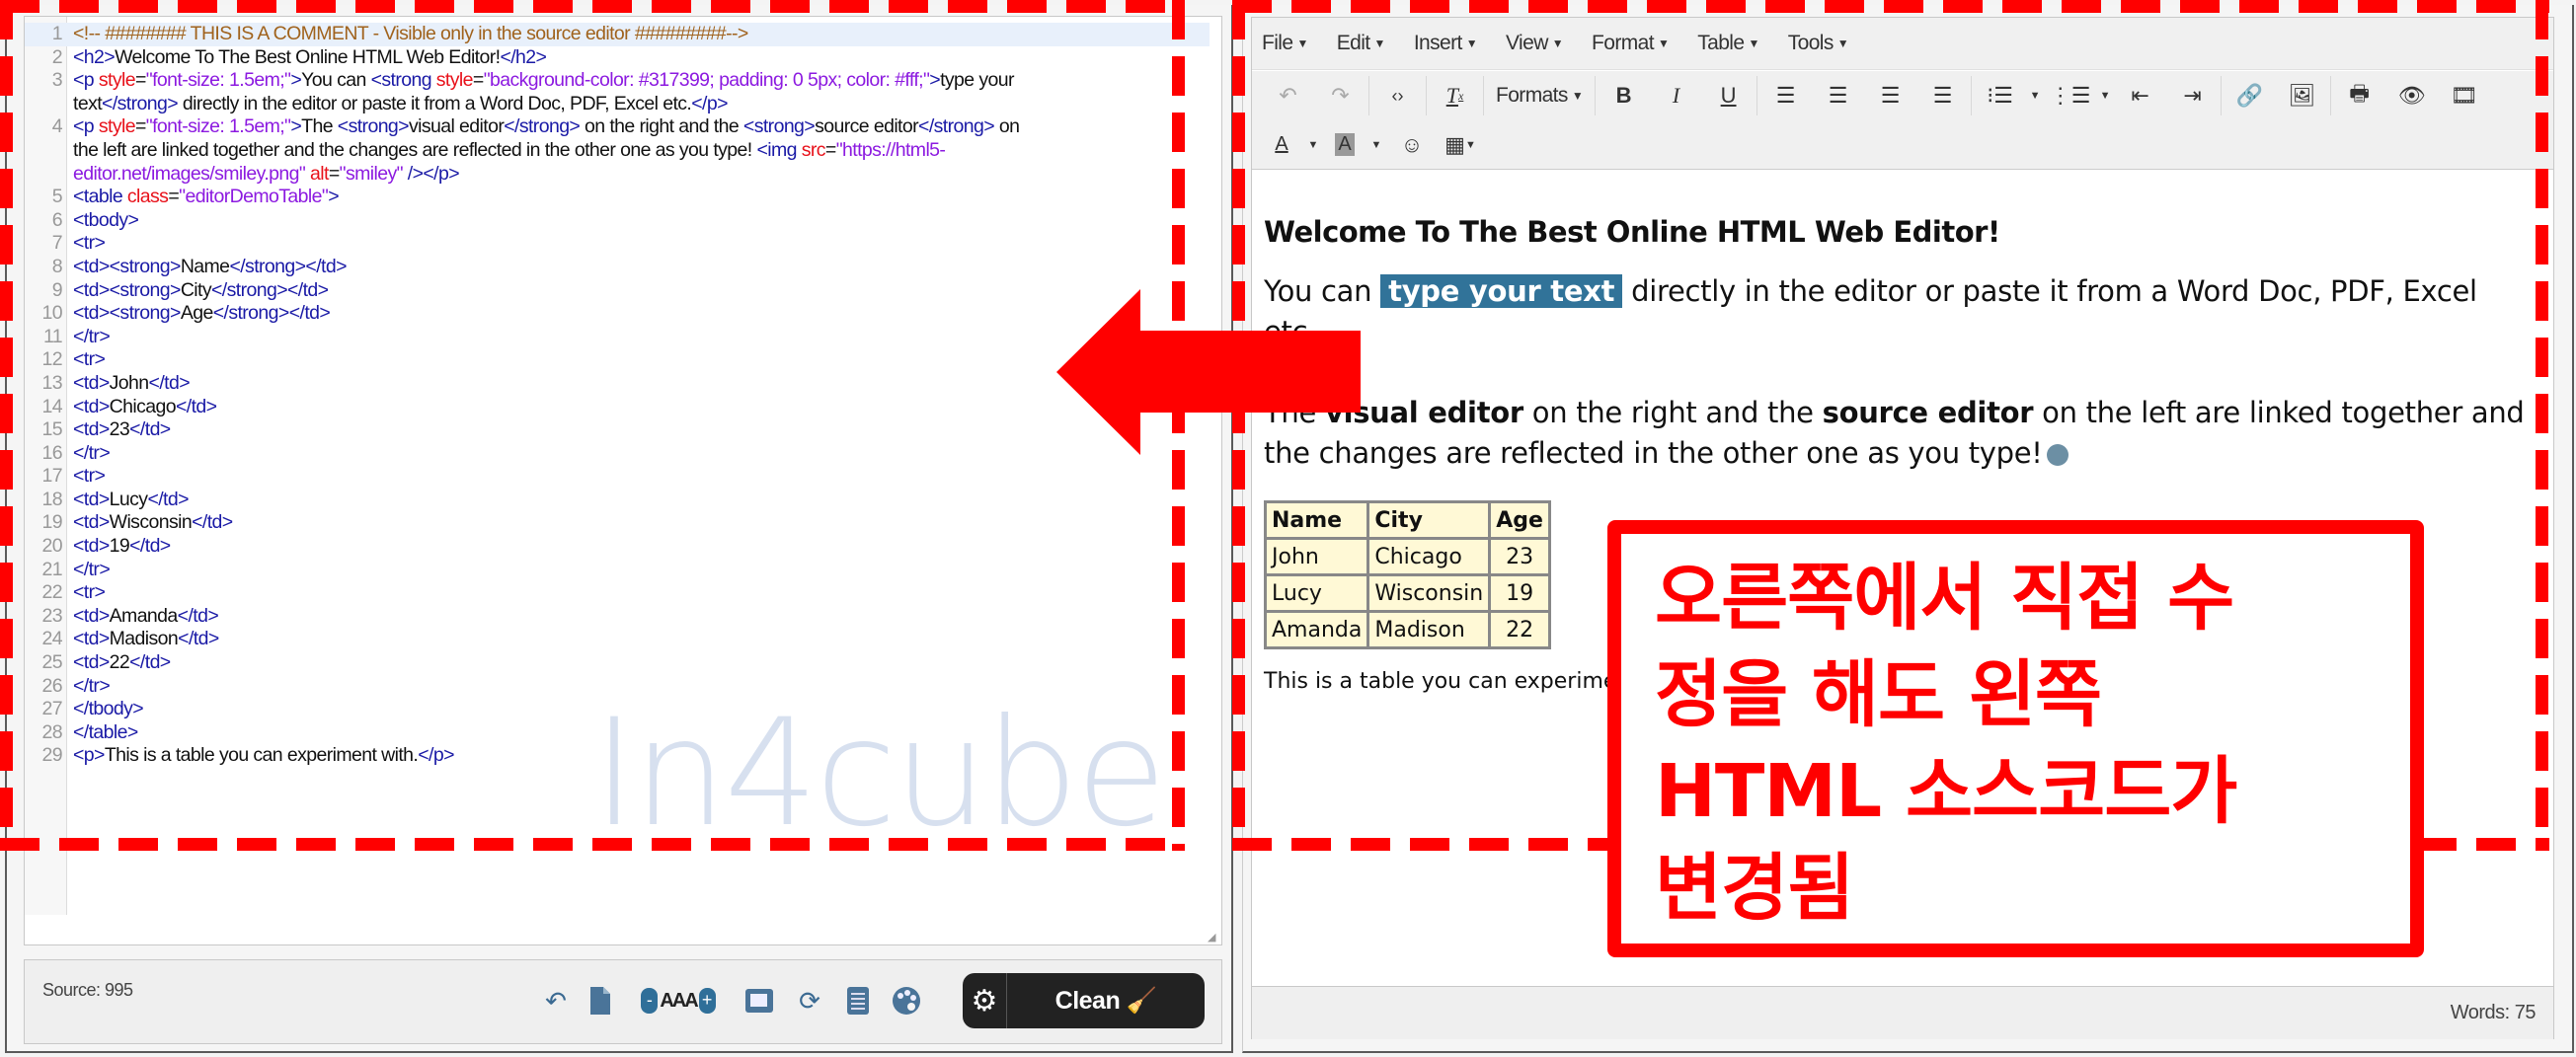 The image size is (2576, 1057). Describe the element at coordinates (617, 221) in the screenshot. I see `code-line: 6 <tbody>` at that location.